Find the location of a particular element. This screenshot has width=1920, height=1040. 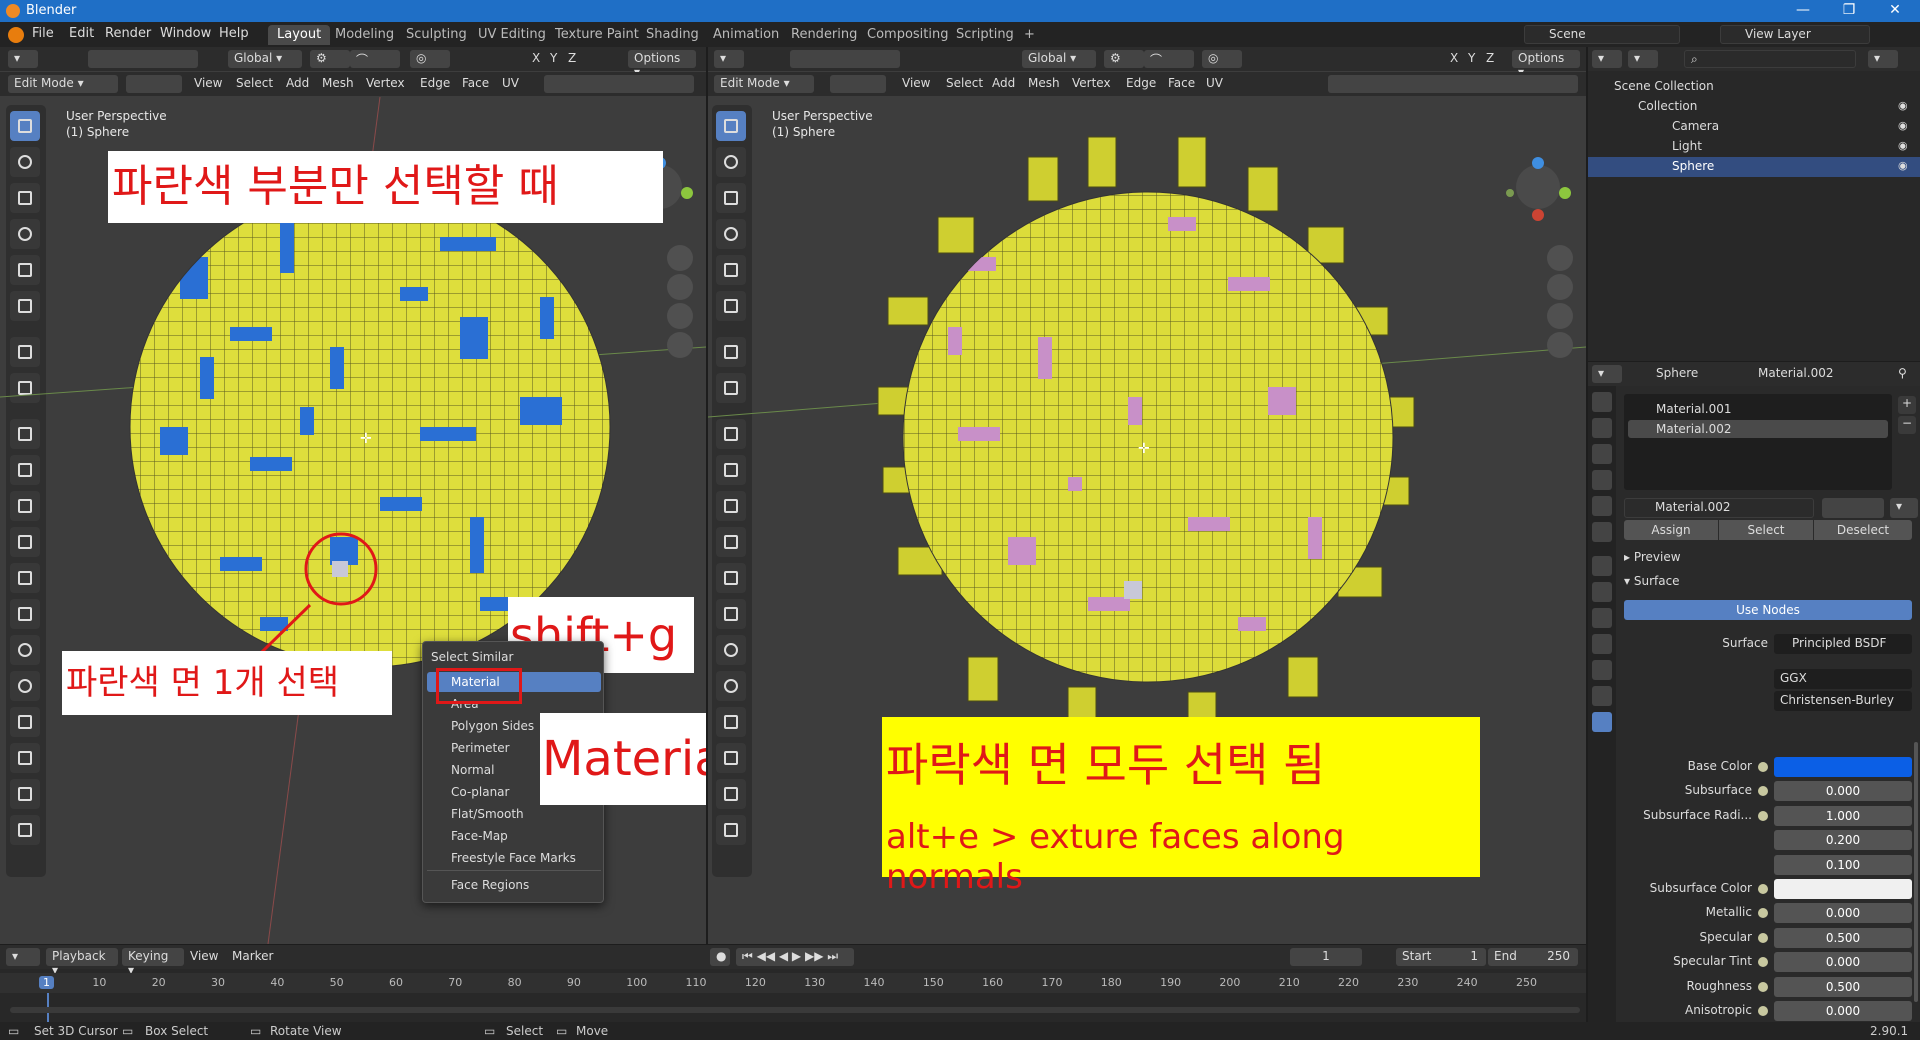

filter-icon: ▾ is located at coordinates (1883, 59).